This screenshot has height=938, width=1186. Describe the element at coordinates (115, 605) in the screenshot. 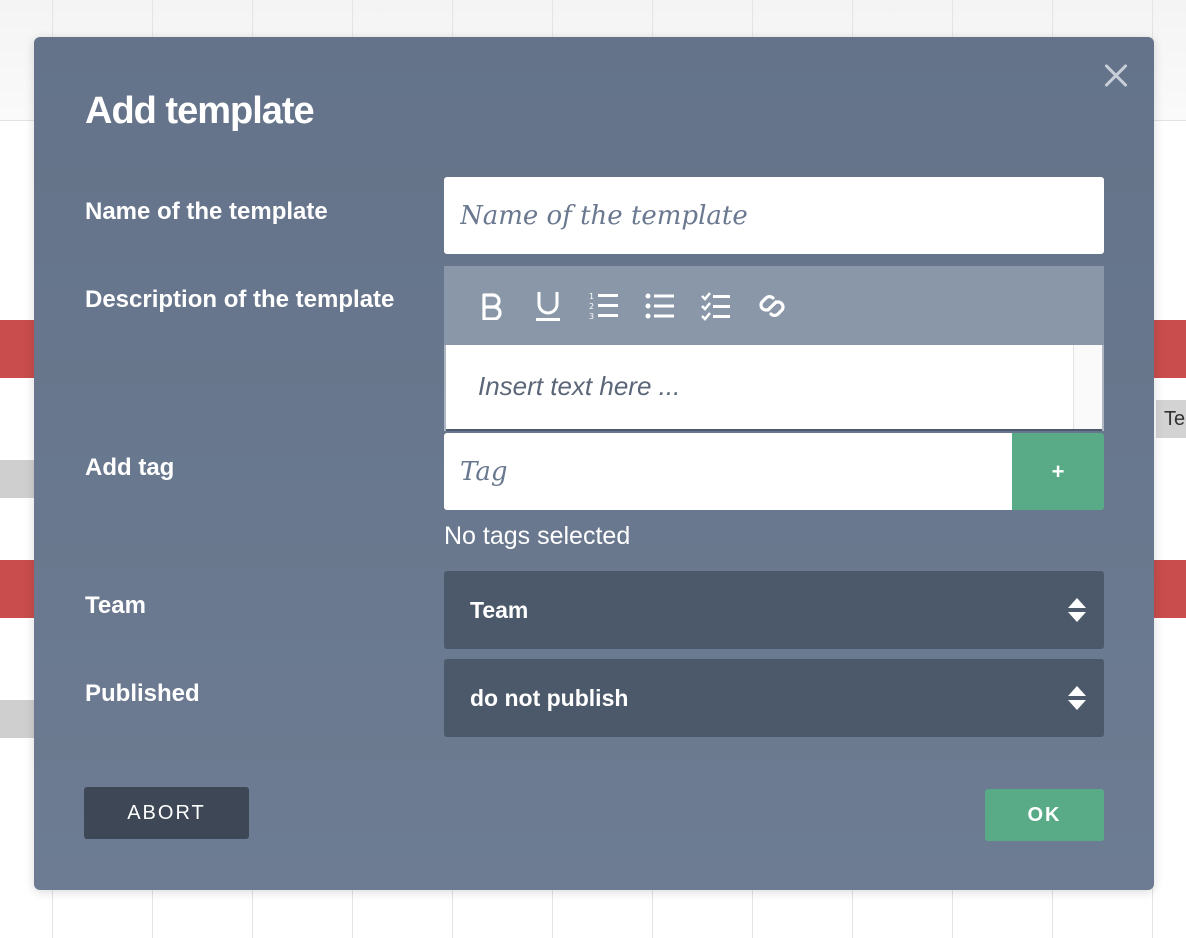

I see `team-label: Team` at that location.